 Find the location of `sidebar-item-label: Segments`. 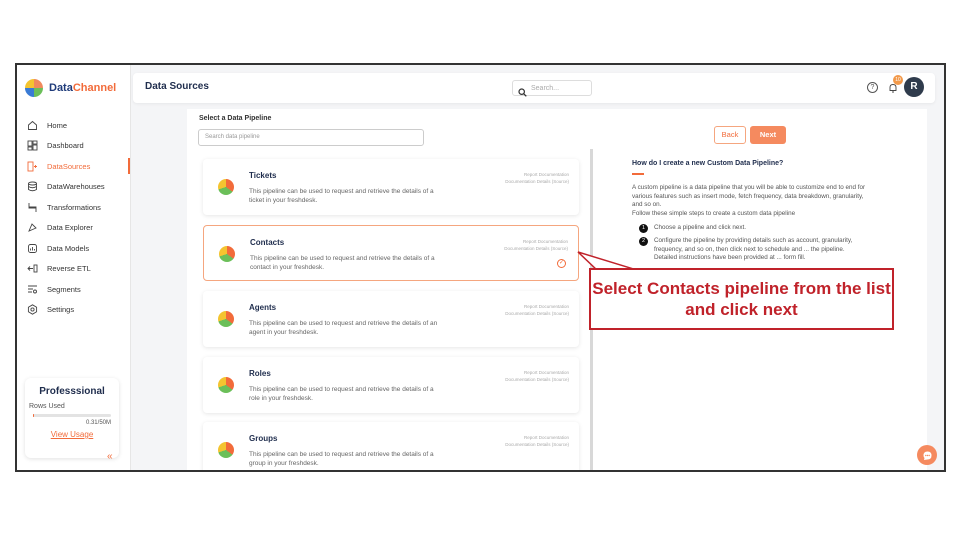

sidebar-item-label: Segments is located at coordinates (64, 289).